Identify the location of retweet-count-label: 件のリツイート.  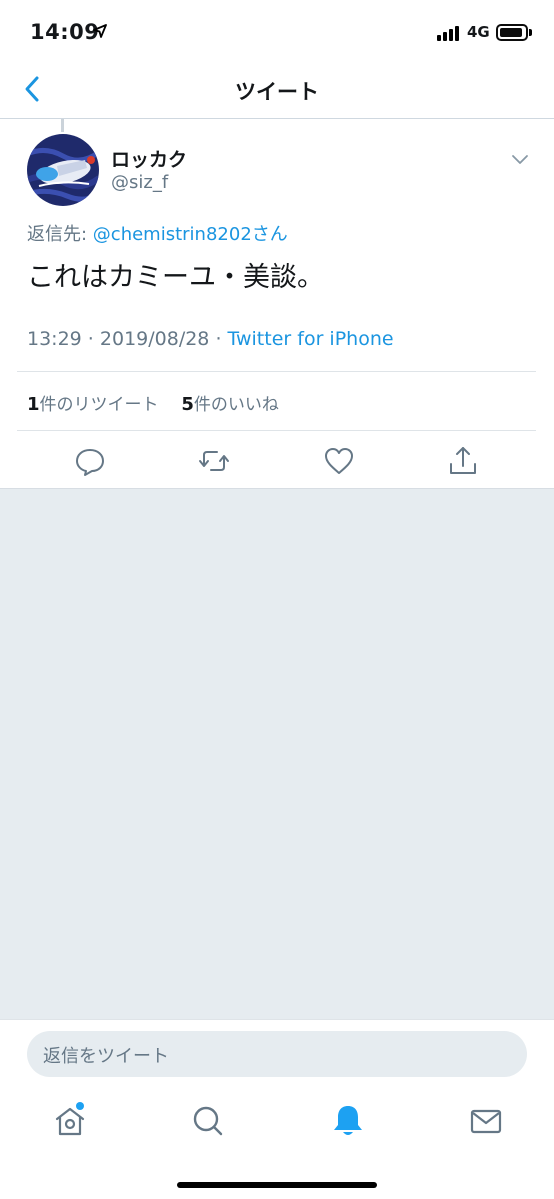
(99, 405).